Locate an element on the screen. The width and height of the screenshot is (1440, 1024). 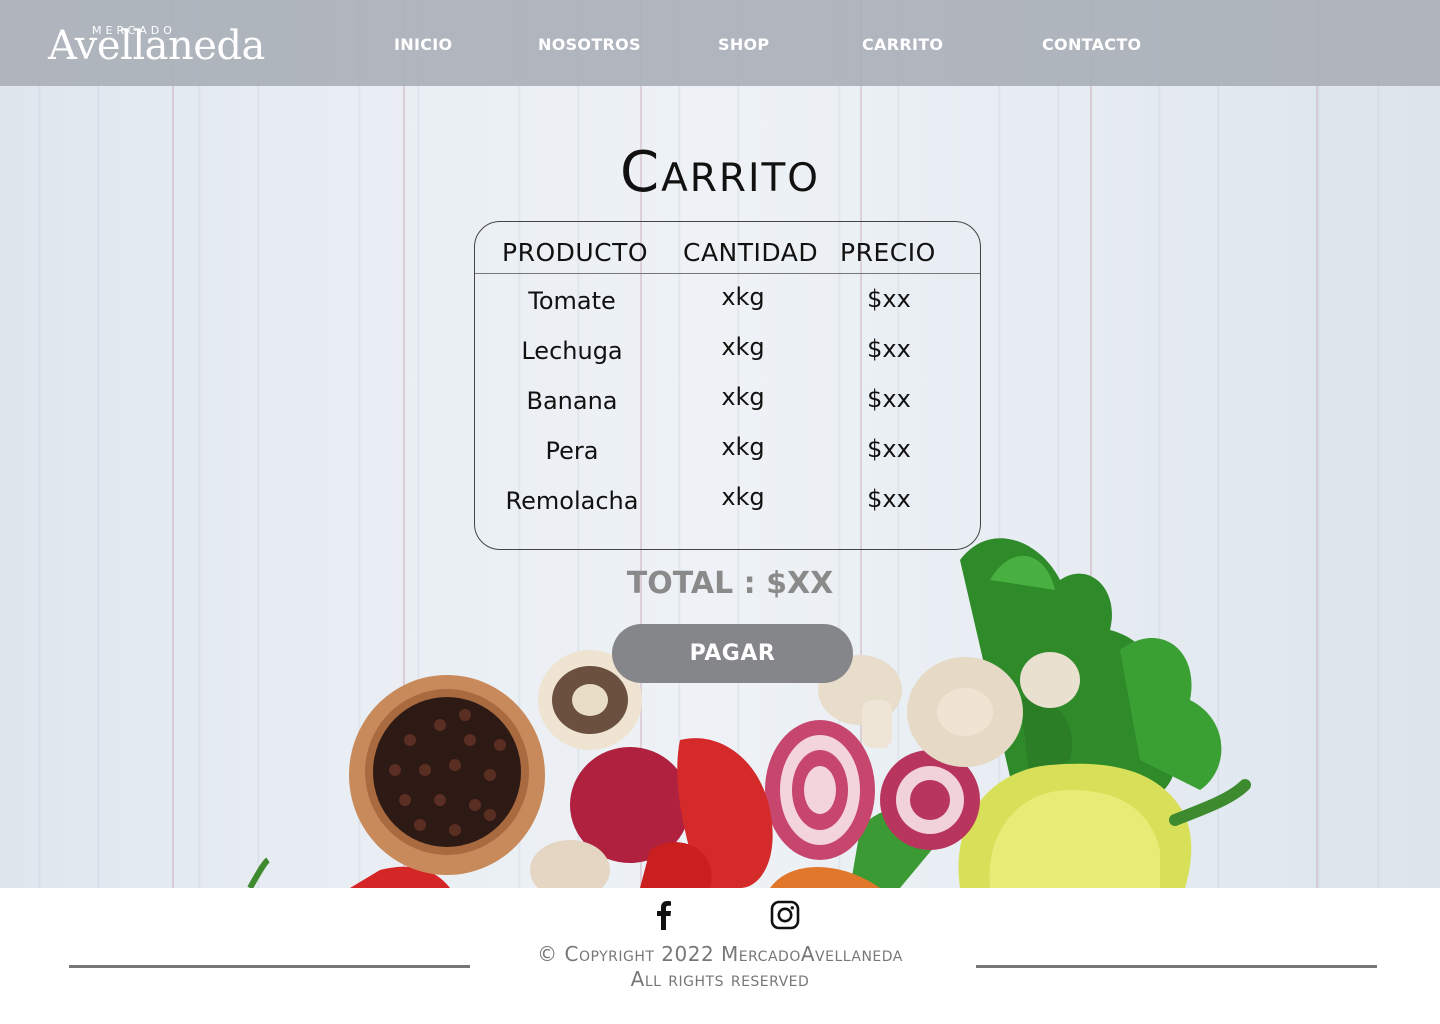
cart-item-product: Pera is located at coordinates (572, 451).